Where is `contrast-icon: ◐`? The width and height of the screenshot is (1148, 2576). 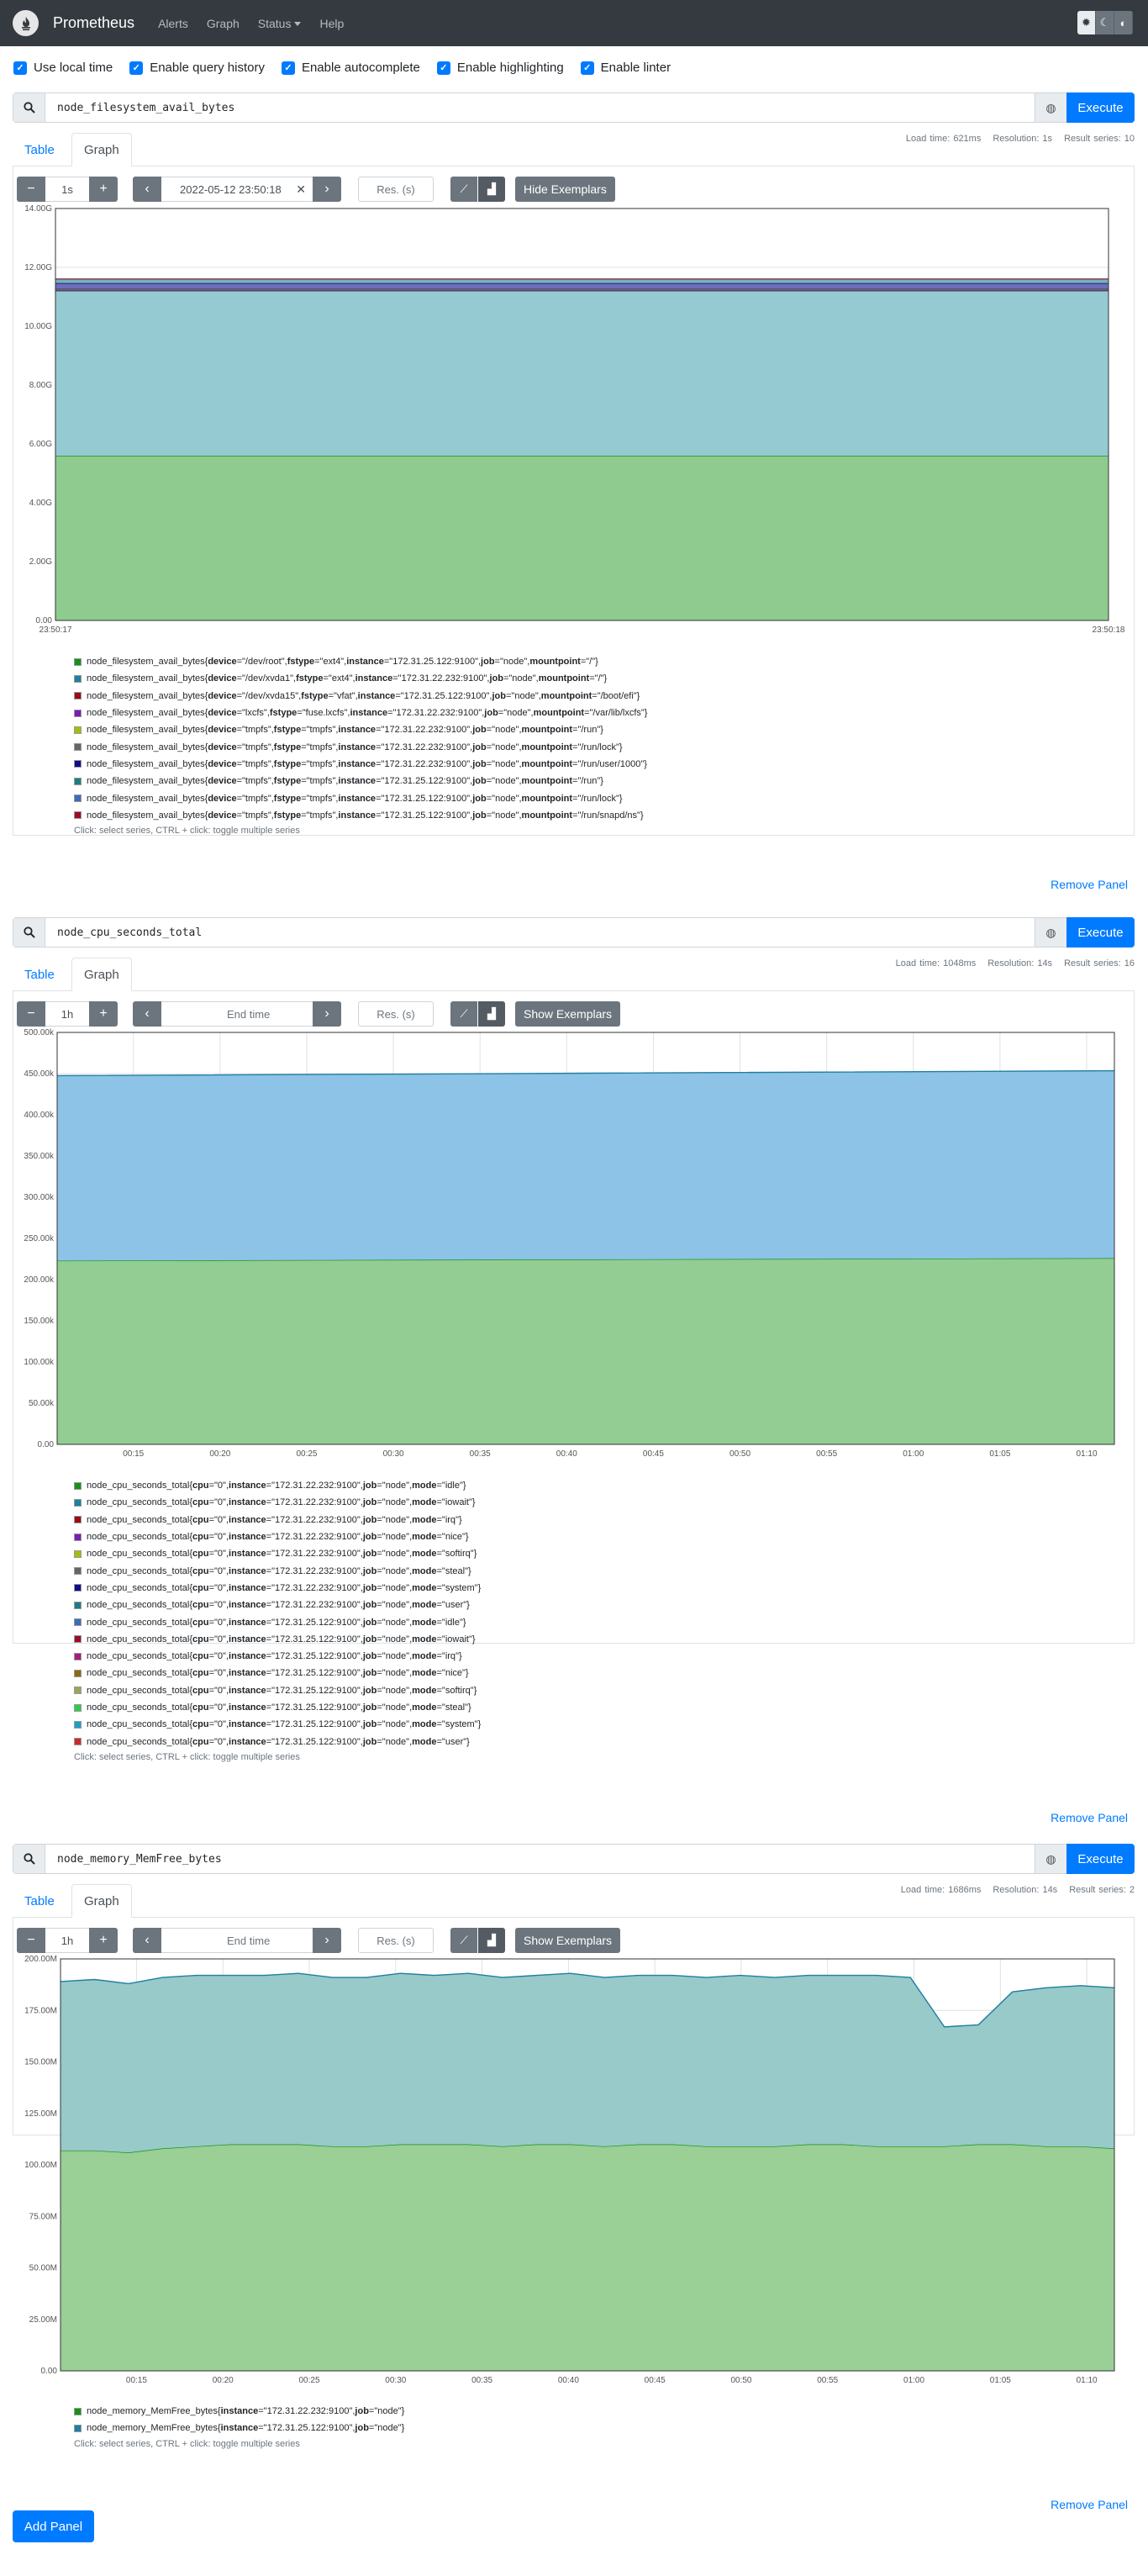
contrast-icon: ◐ is located at coordinates (1123, 23).